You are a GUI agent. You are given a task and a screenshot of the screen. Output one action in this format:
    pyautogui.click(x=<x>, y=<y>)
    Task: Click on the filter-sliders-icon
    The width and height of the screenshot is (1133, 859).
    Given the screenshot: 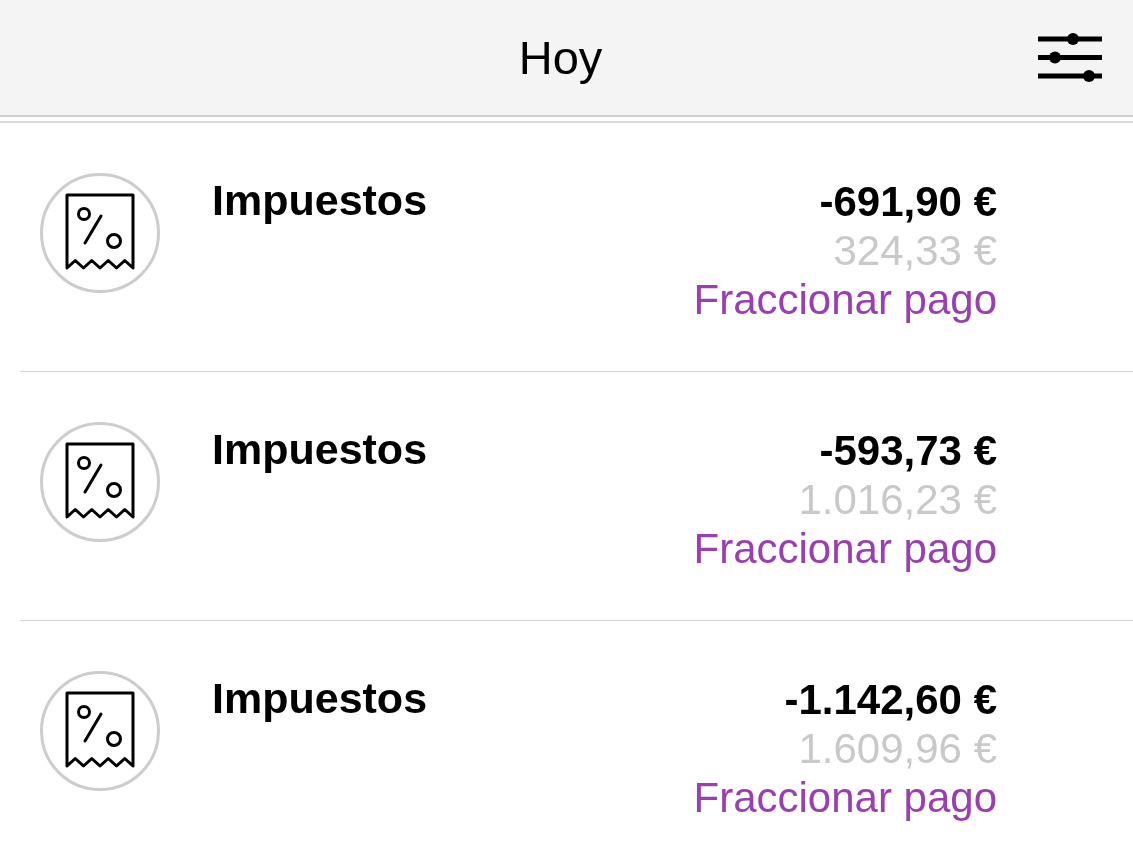 What is the action you would take?
    pyautogui.click(x=1070, y=57)
    